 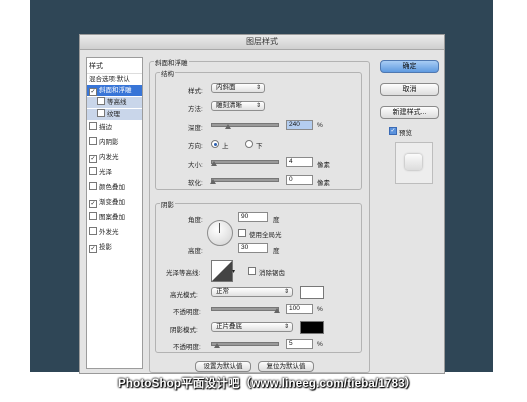 What do you see at coordinates (114, 79) in the screenshot?
I see `sidebar-item-blending-options: 混合选项:默认` at bounding box center [114, 79].